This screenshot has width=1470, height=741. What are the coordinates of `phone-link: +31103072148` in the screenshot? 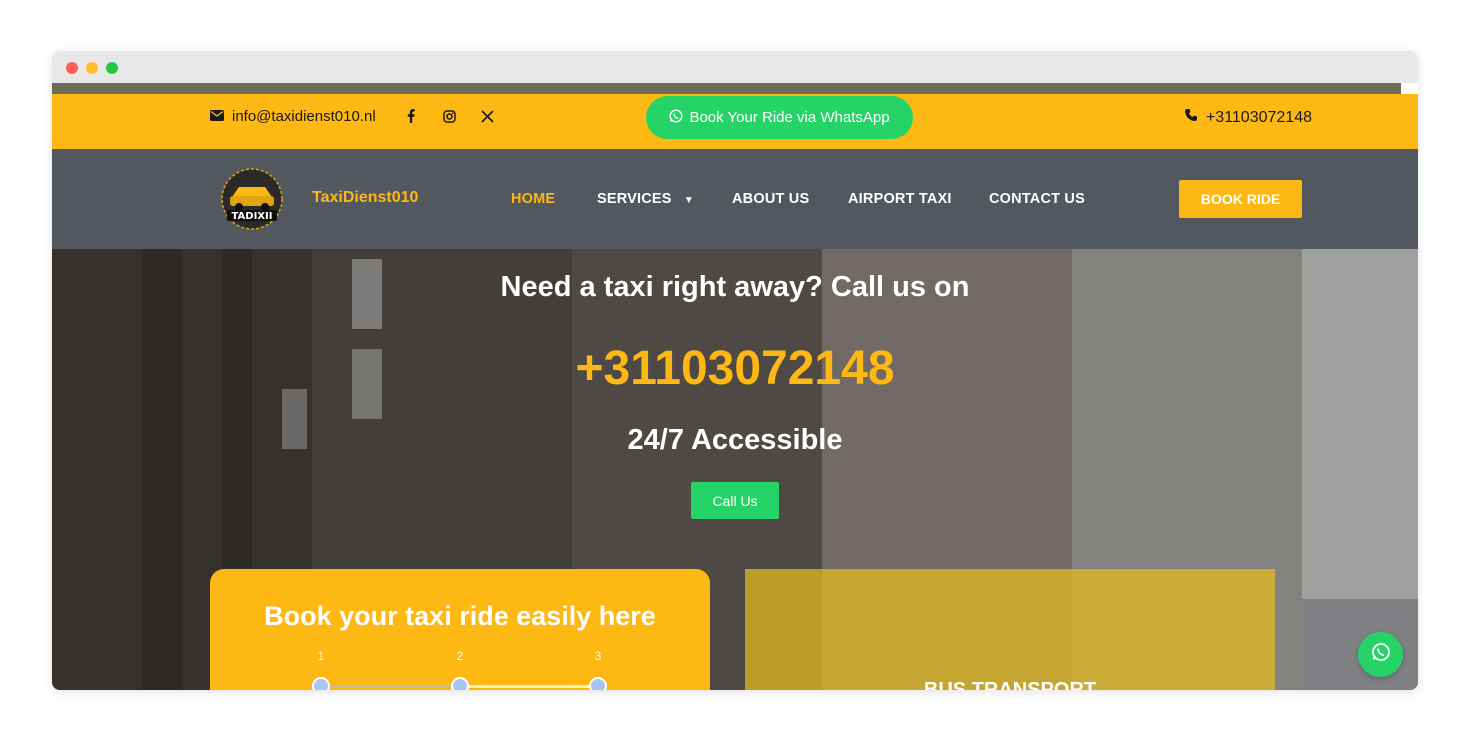 It's located at (1248, 117).